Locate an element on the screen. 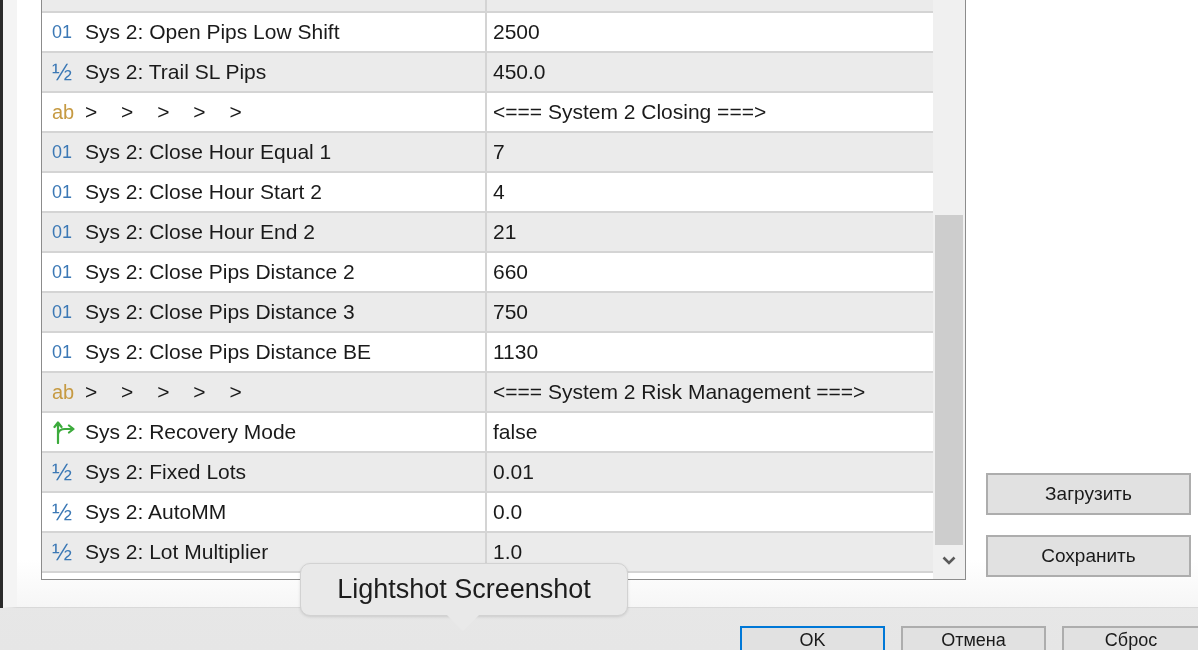 Image resolution: width=1198 pixels, height=650 pixels. table-row: 01 Sys 2: Open Pips Low Shift 2500 is located at coordinates (487, 33).